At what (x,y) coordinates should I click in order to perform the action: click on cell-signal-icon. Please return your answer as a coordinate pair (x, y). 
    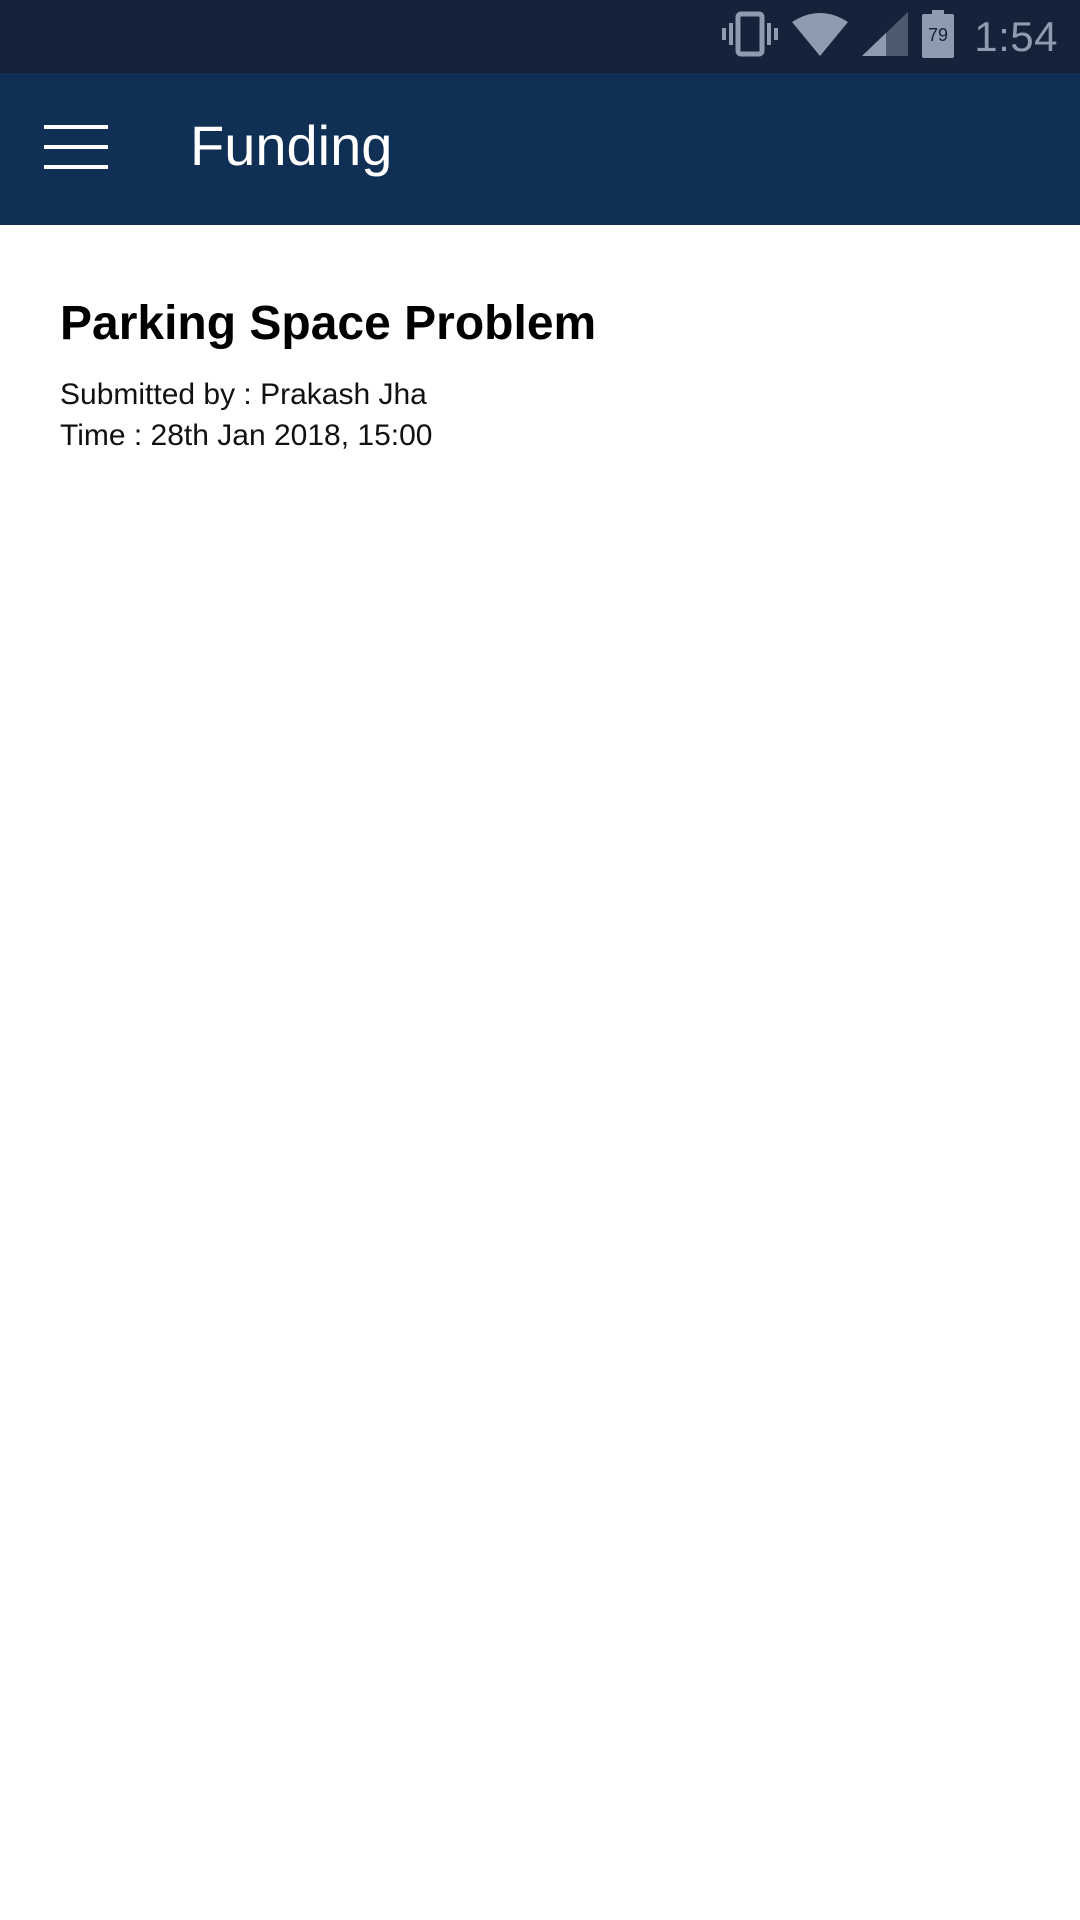
    Looking at the image, I should click on (885, 36).